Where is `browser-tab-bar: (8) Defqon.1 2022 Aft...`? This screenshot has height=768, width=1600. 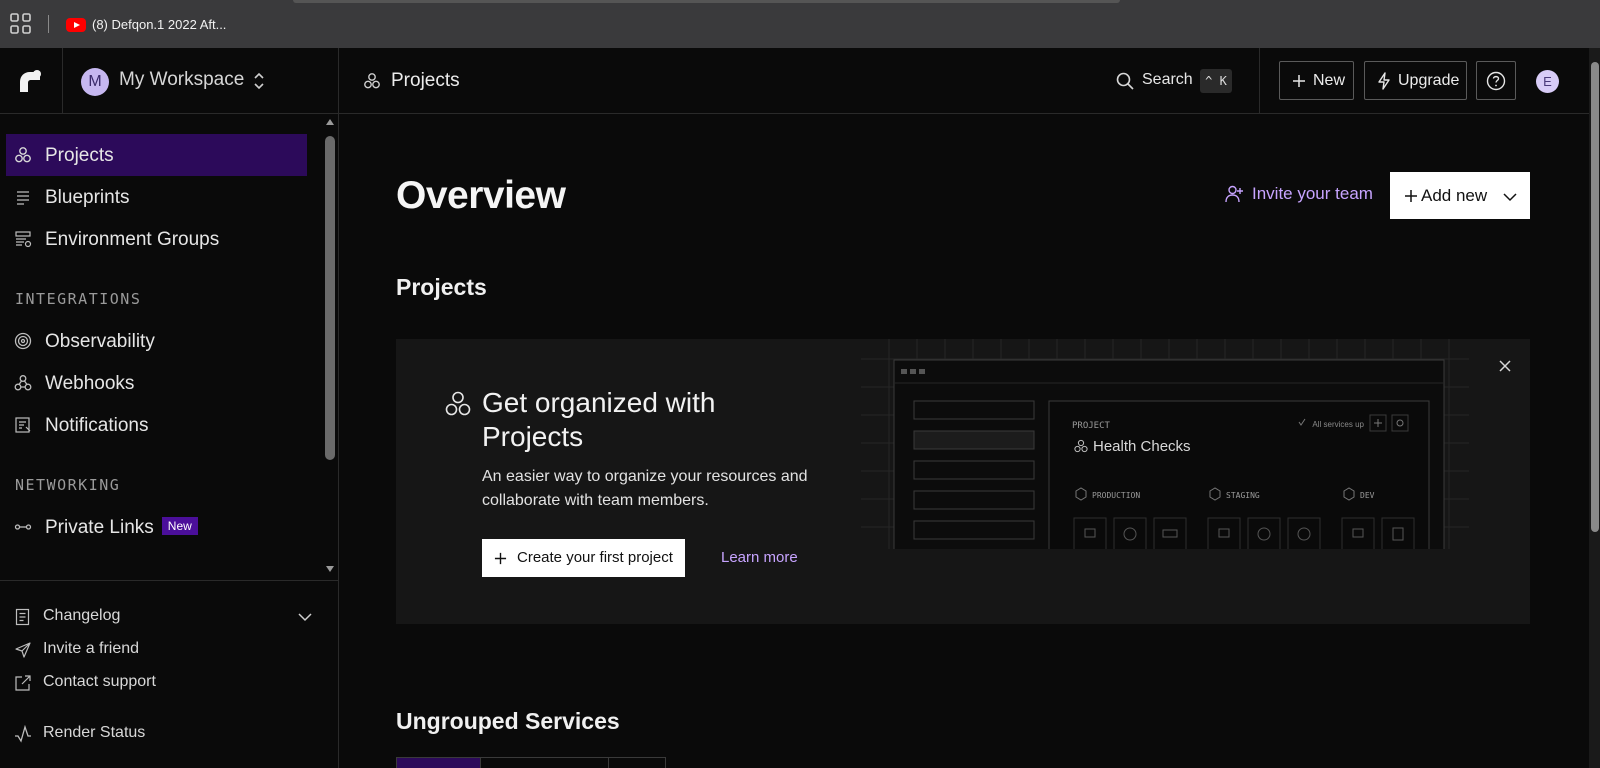
browser-tab-bar: (8) Defqon.1 2022 Aft... is located at coordinates (800, 24).